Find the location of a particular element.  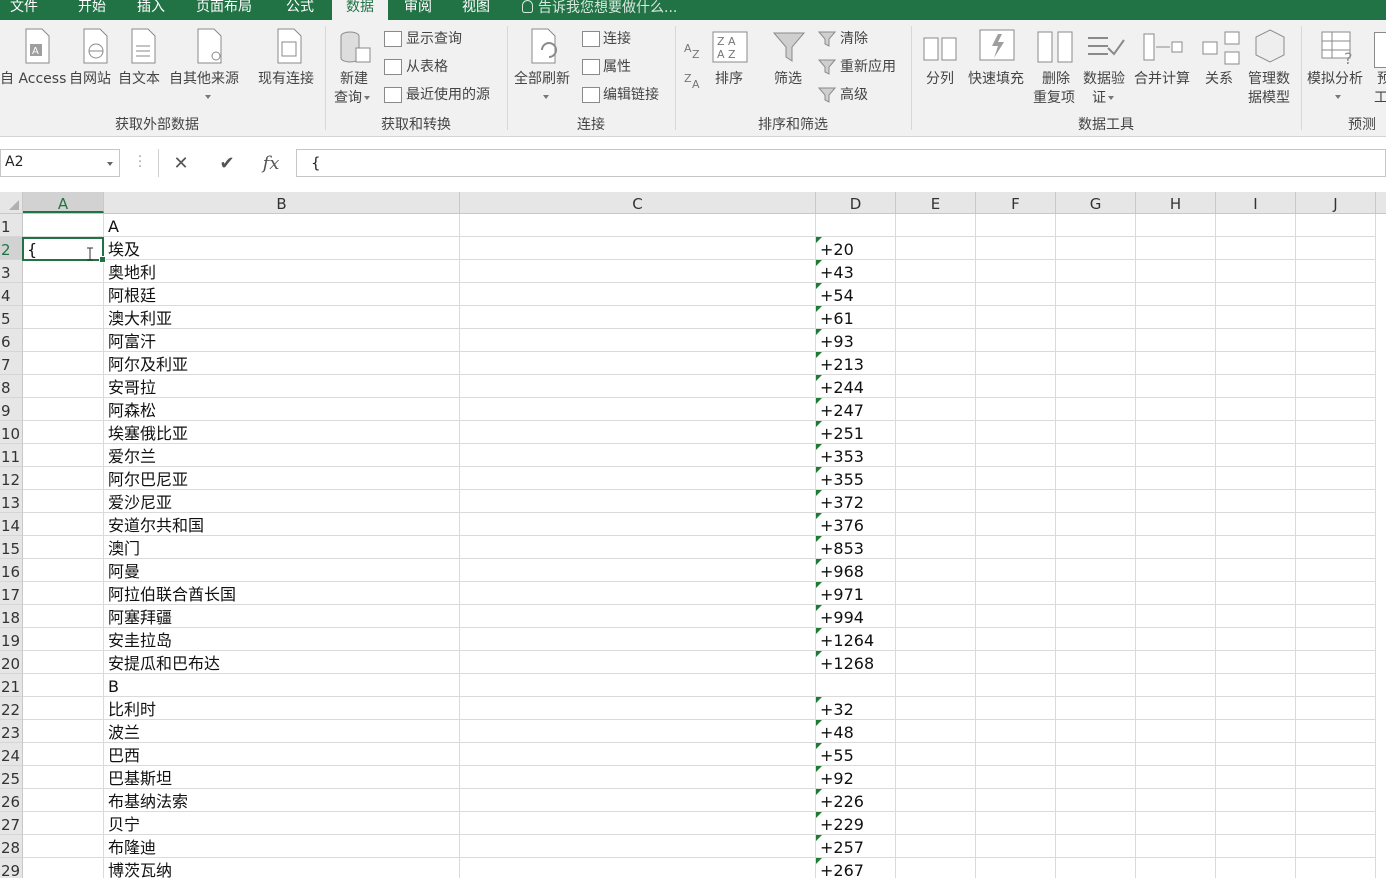

refresh-all-button: 全部刷新 is located at coordinates (542, 79).